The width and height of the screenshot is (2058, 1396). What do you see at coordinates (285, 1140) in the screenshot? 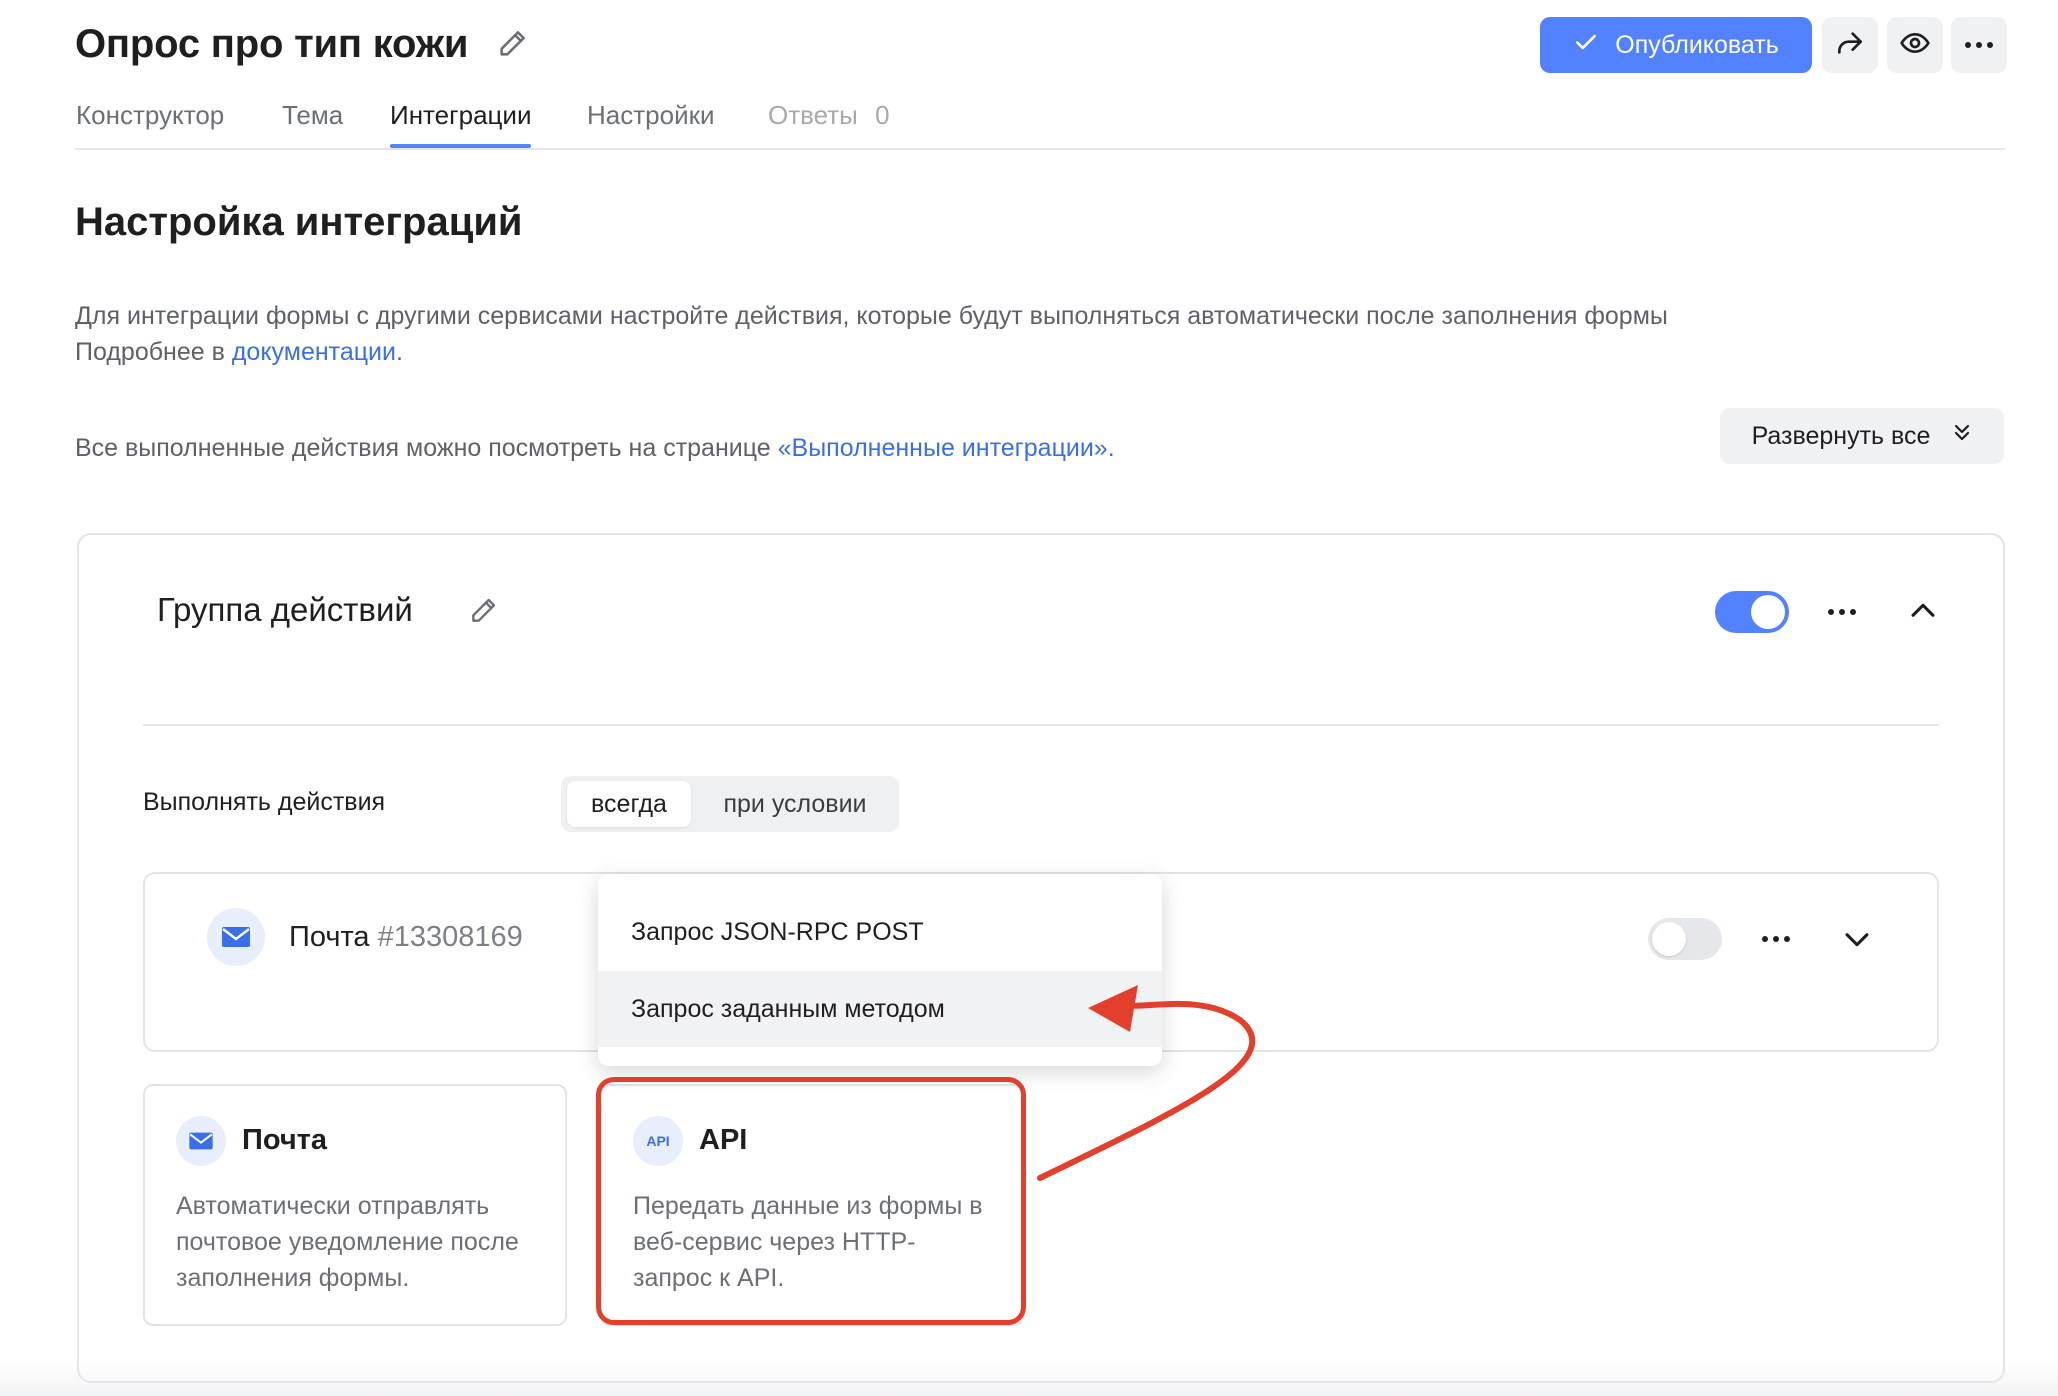
I see `mail-tile-name: Почта` at bounding box center [285, 1140].